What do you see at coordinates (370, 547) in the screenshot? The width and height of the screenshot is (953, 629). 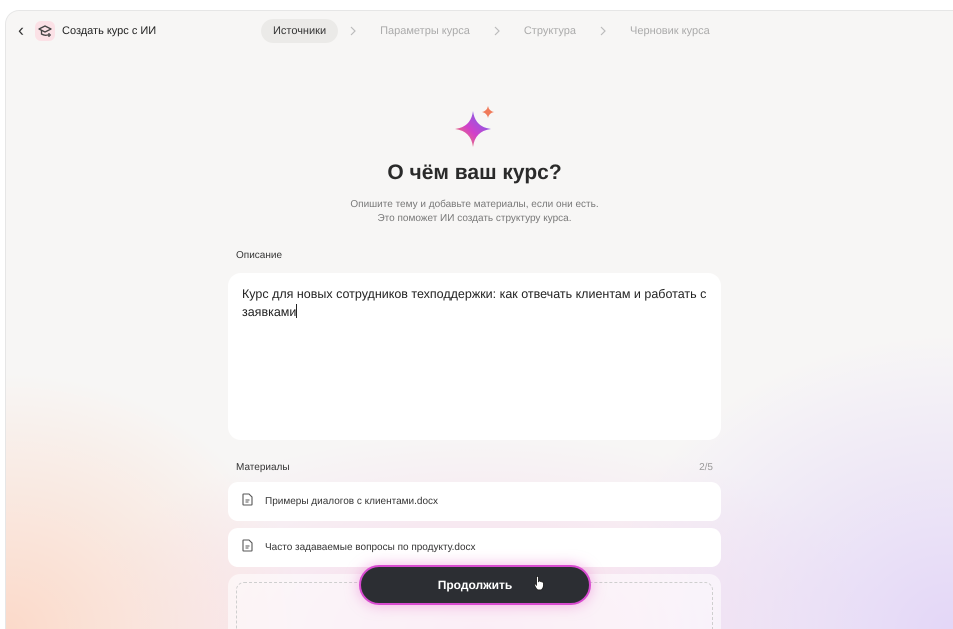 I see `file-name: Часто задаваемые вопросы по продукту.docx` at bounding box center [370, 547].